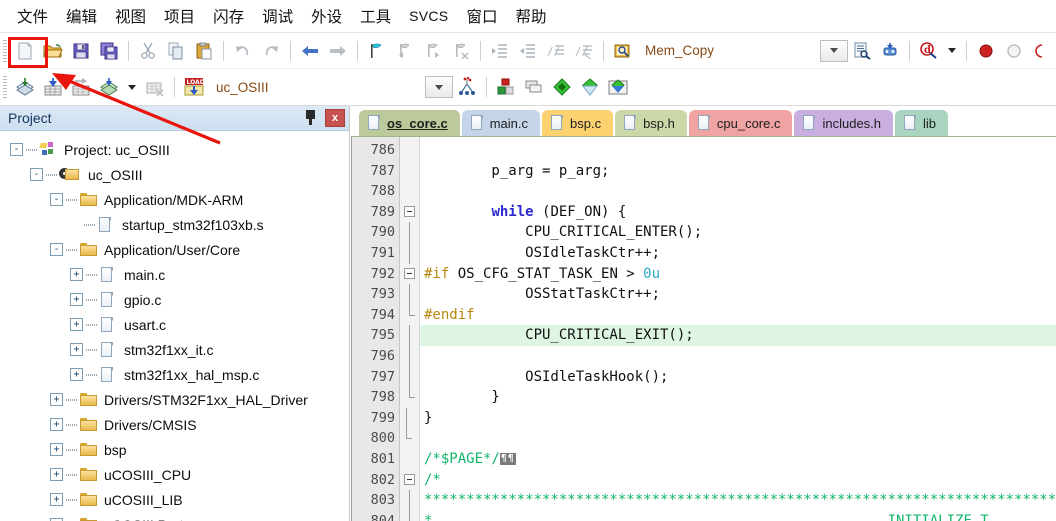 Image resolution: width=1056 pixels, height=521 pixels. I want to click on code-line: OSStatTaskCtr++;, so click(738, 294).